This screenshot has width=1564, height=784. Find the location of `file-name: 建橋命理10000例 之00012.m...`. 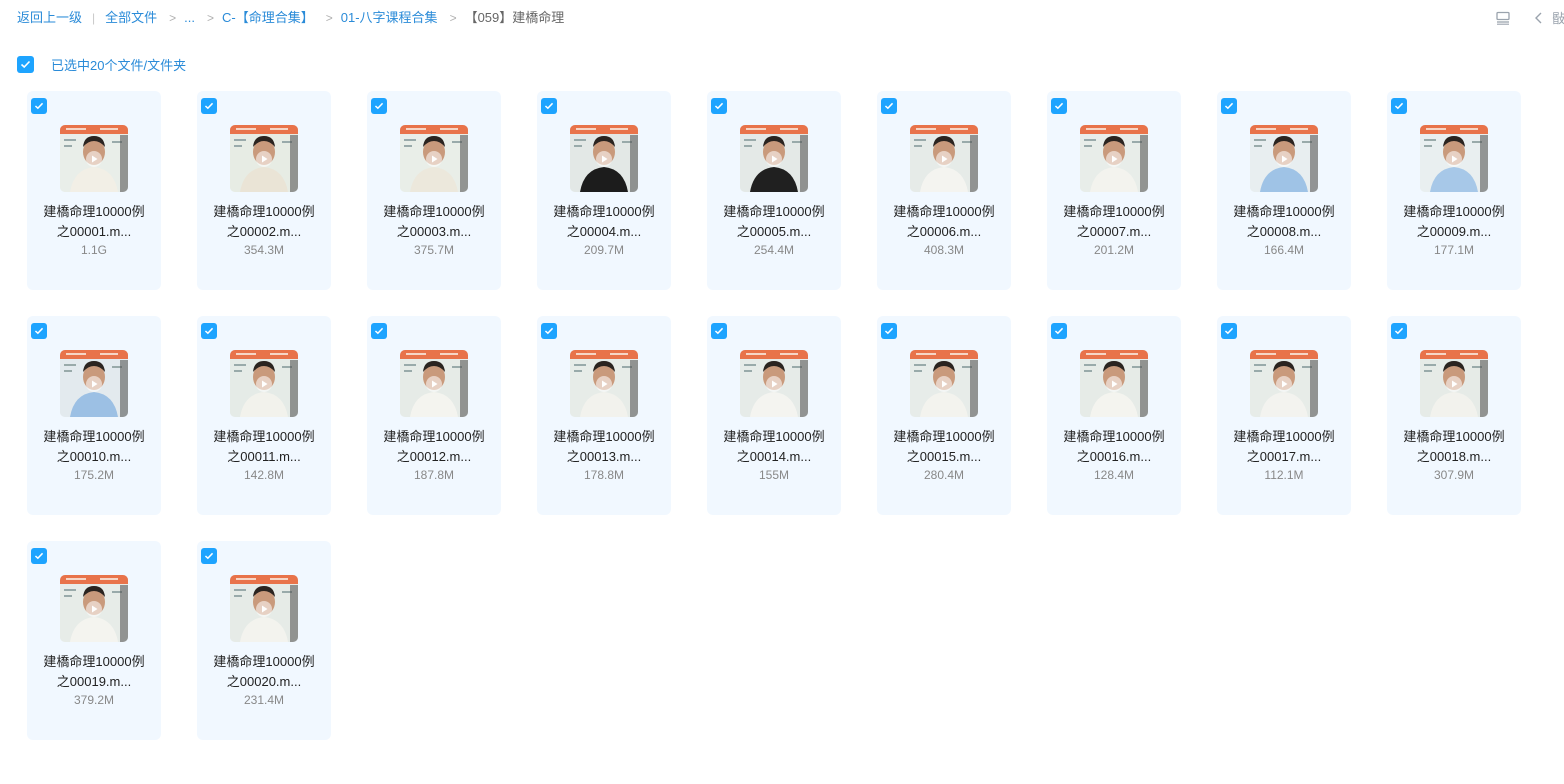

file-name: 建橋命理10000例 之00012.m... is located at coordinates (434, 447).